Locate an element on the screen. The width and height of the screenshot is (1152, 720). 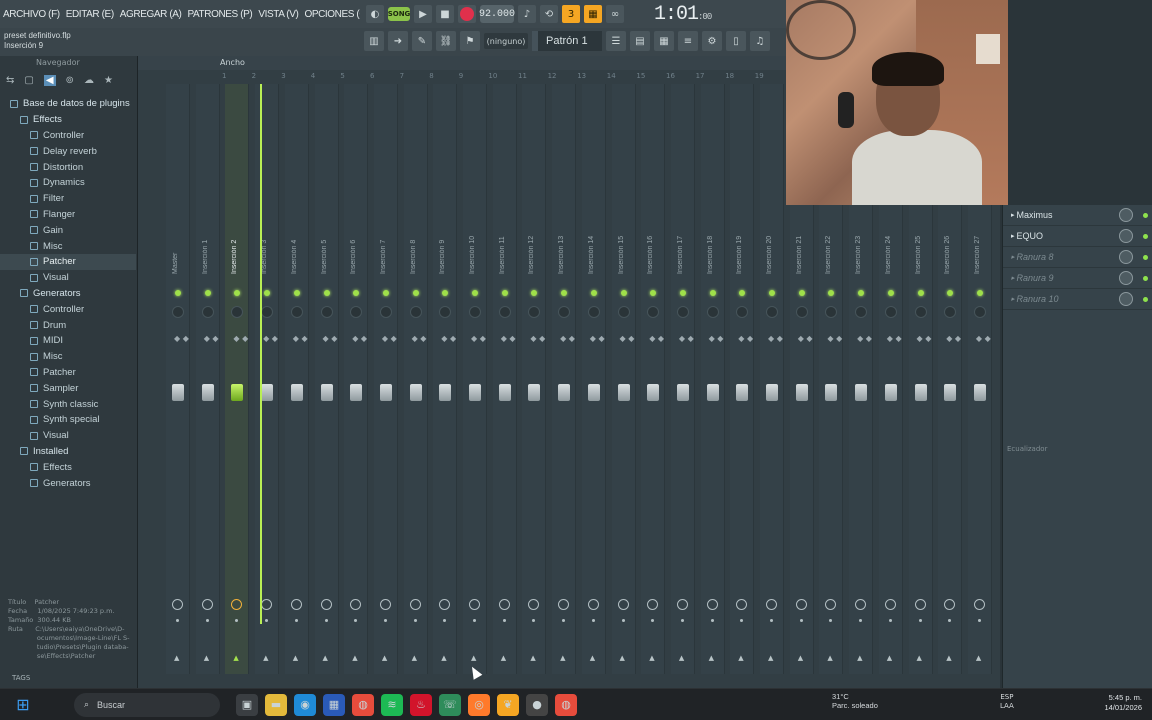
mixer-track: Inserción 3 ◆ ◆ ▲ is located at coordinates (267, 379).